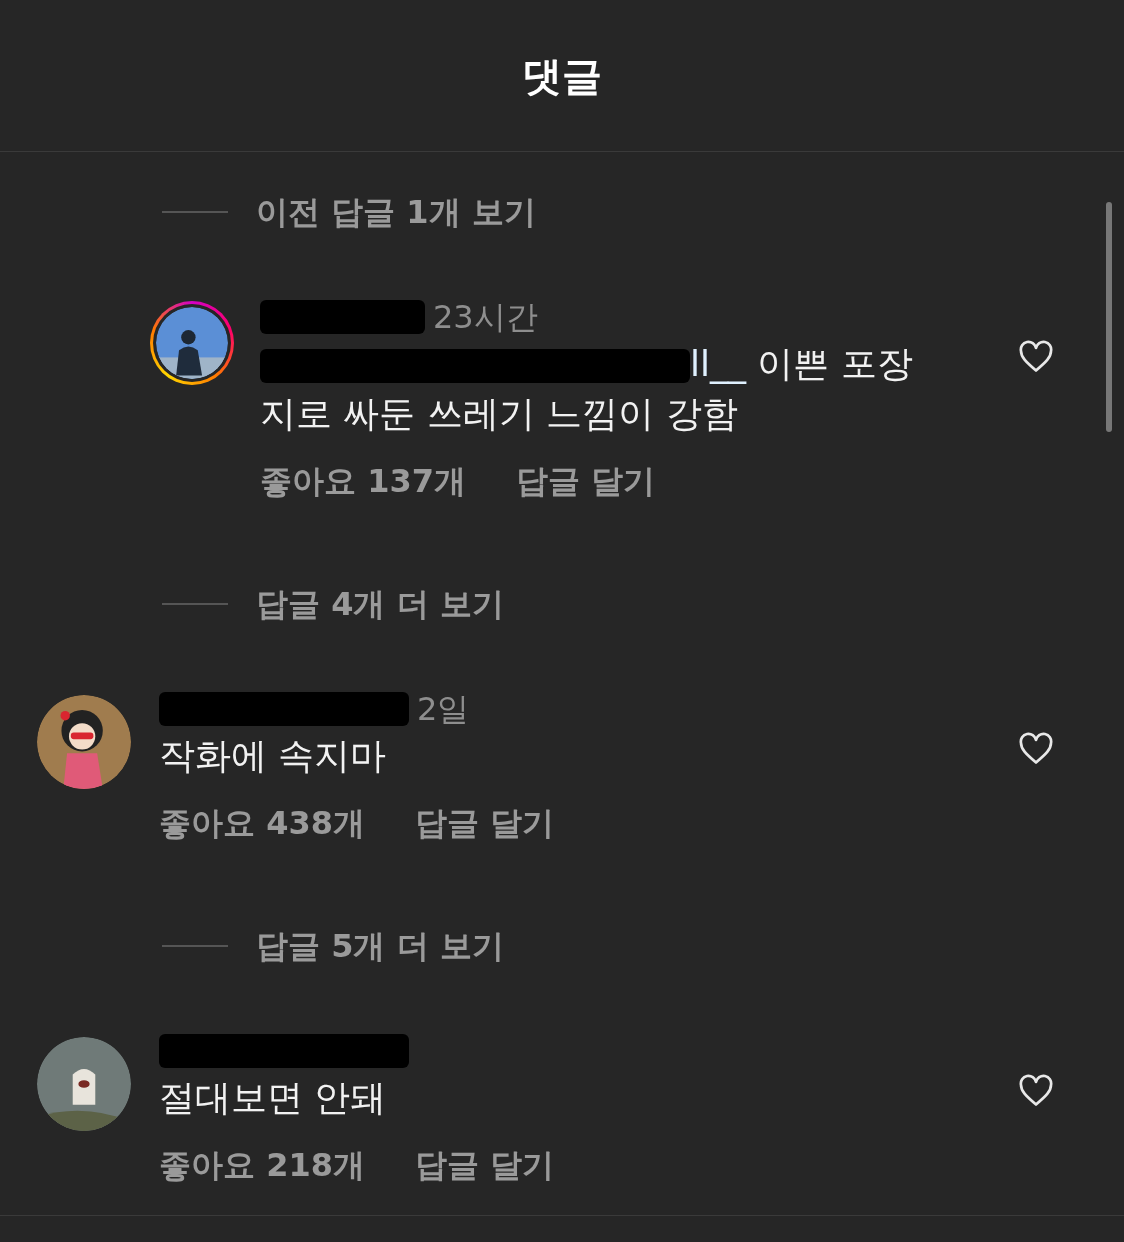 This screenshot has width=1124, height=1242. What do you see at coordinates (396, 212) in the screenshot?
I see `view-replies-link: 이전 답글 1개 보기` at bounding box center [396, 212].